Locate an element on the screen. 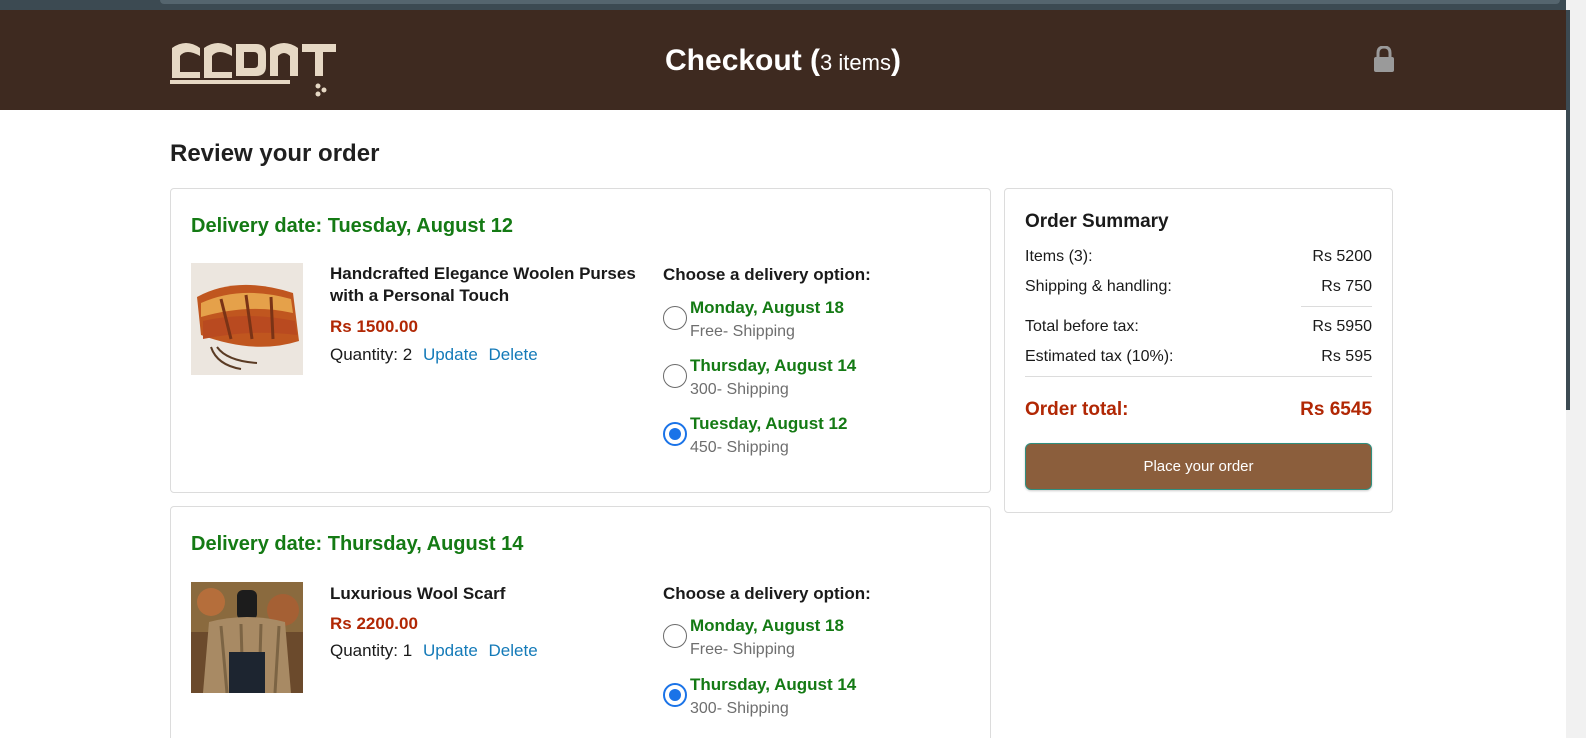 The height and width of the screenshot is (738, 1586). order-total-label: Order total: is located at coordinates (1077, 409).